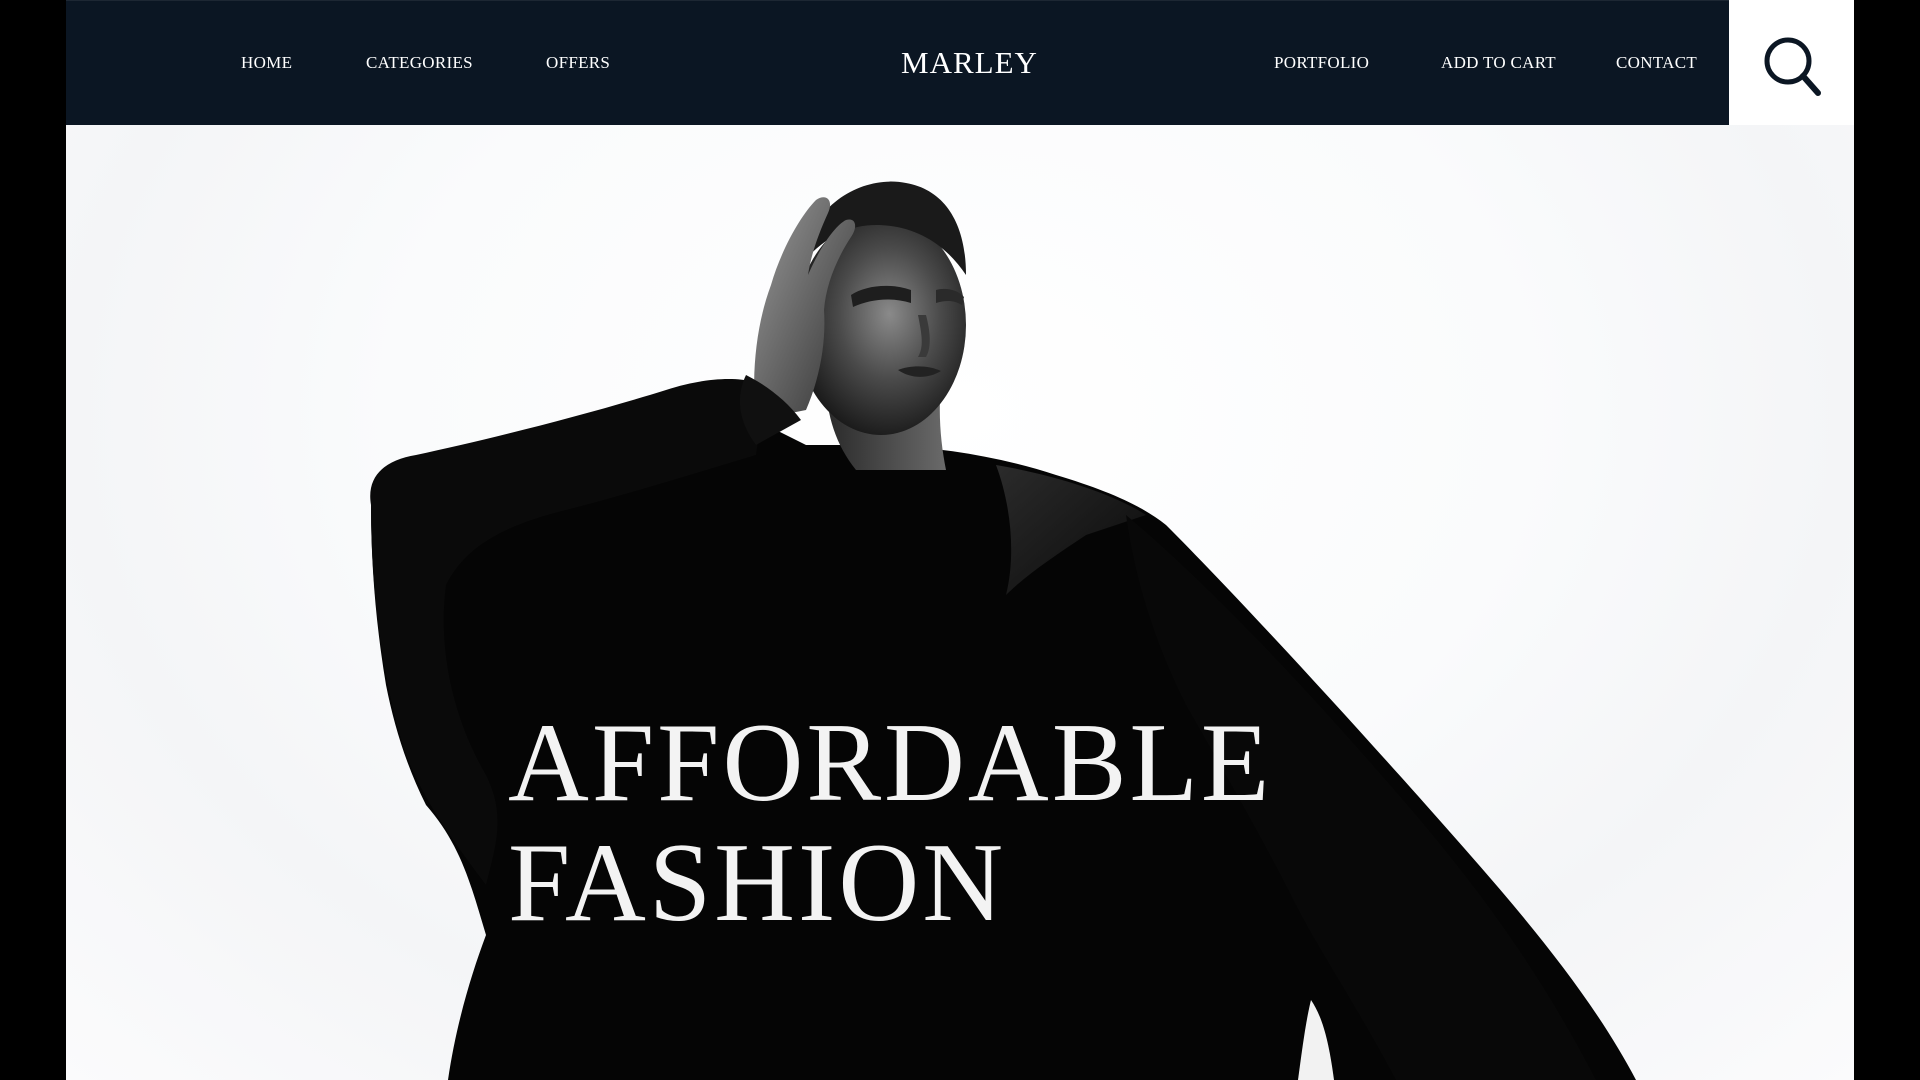 The height and width of the screenshot is (1080, 1920). Describe the element at coordinates (578, 63) in the screenshot. I see `nav-link-offers: OFFERS` at that location.